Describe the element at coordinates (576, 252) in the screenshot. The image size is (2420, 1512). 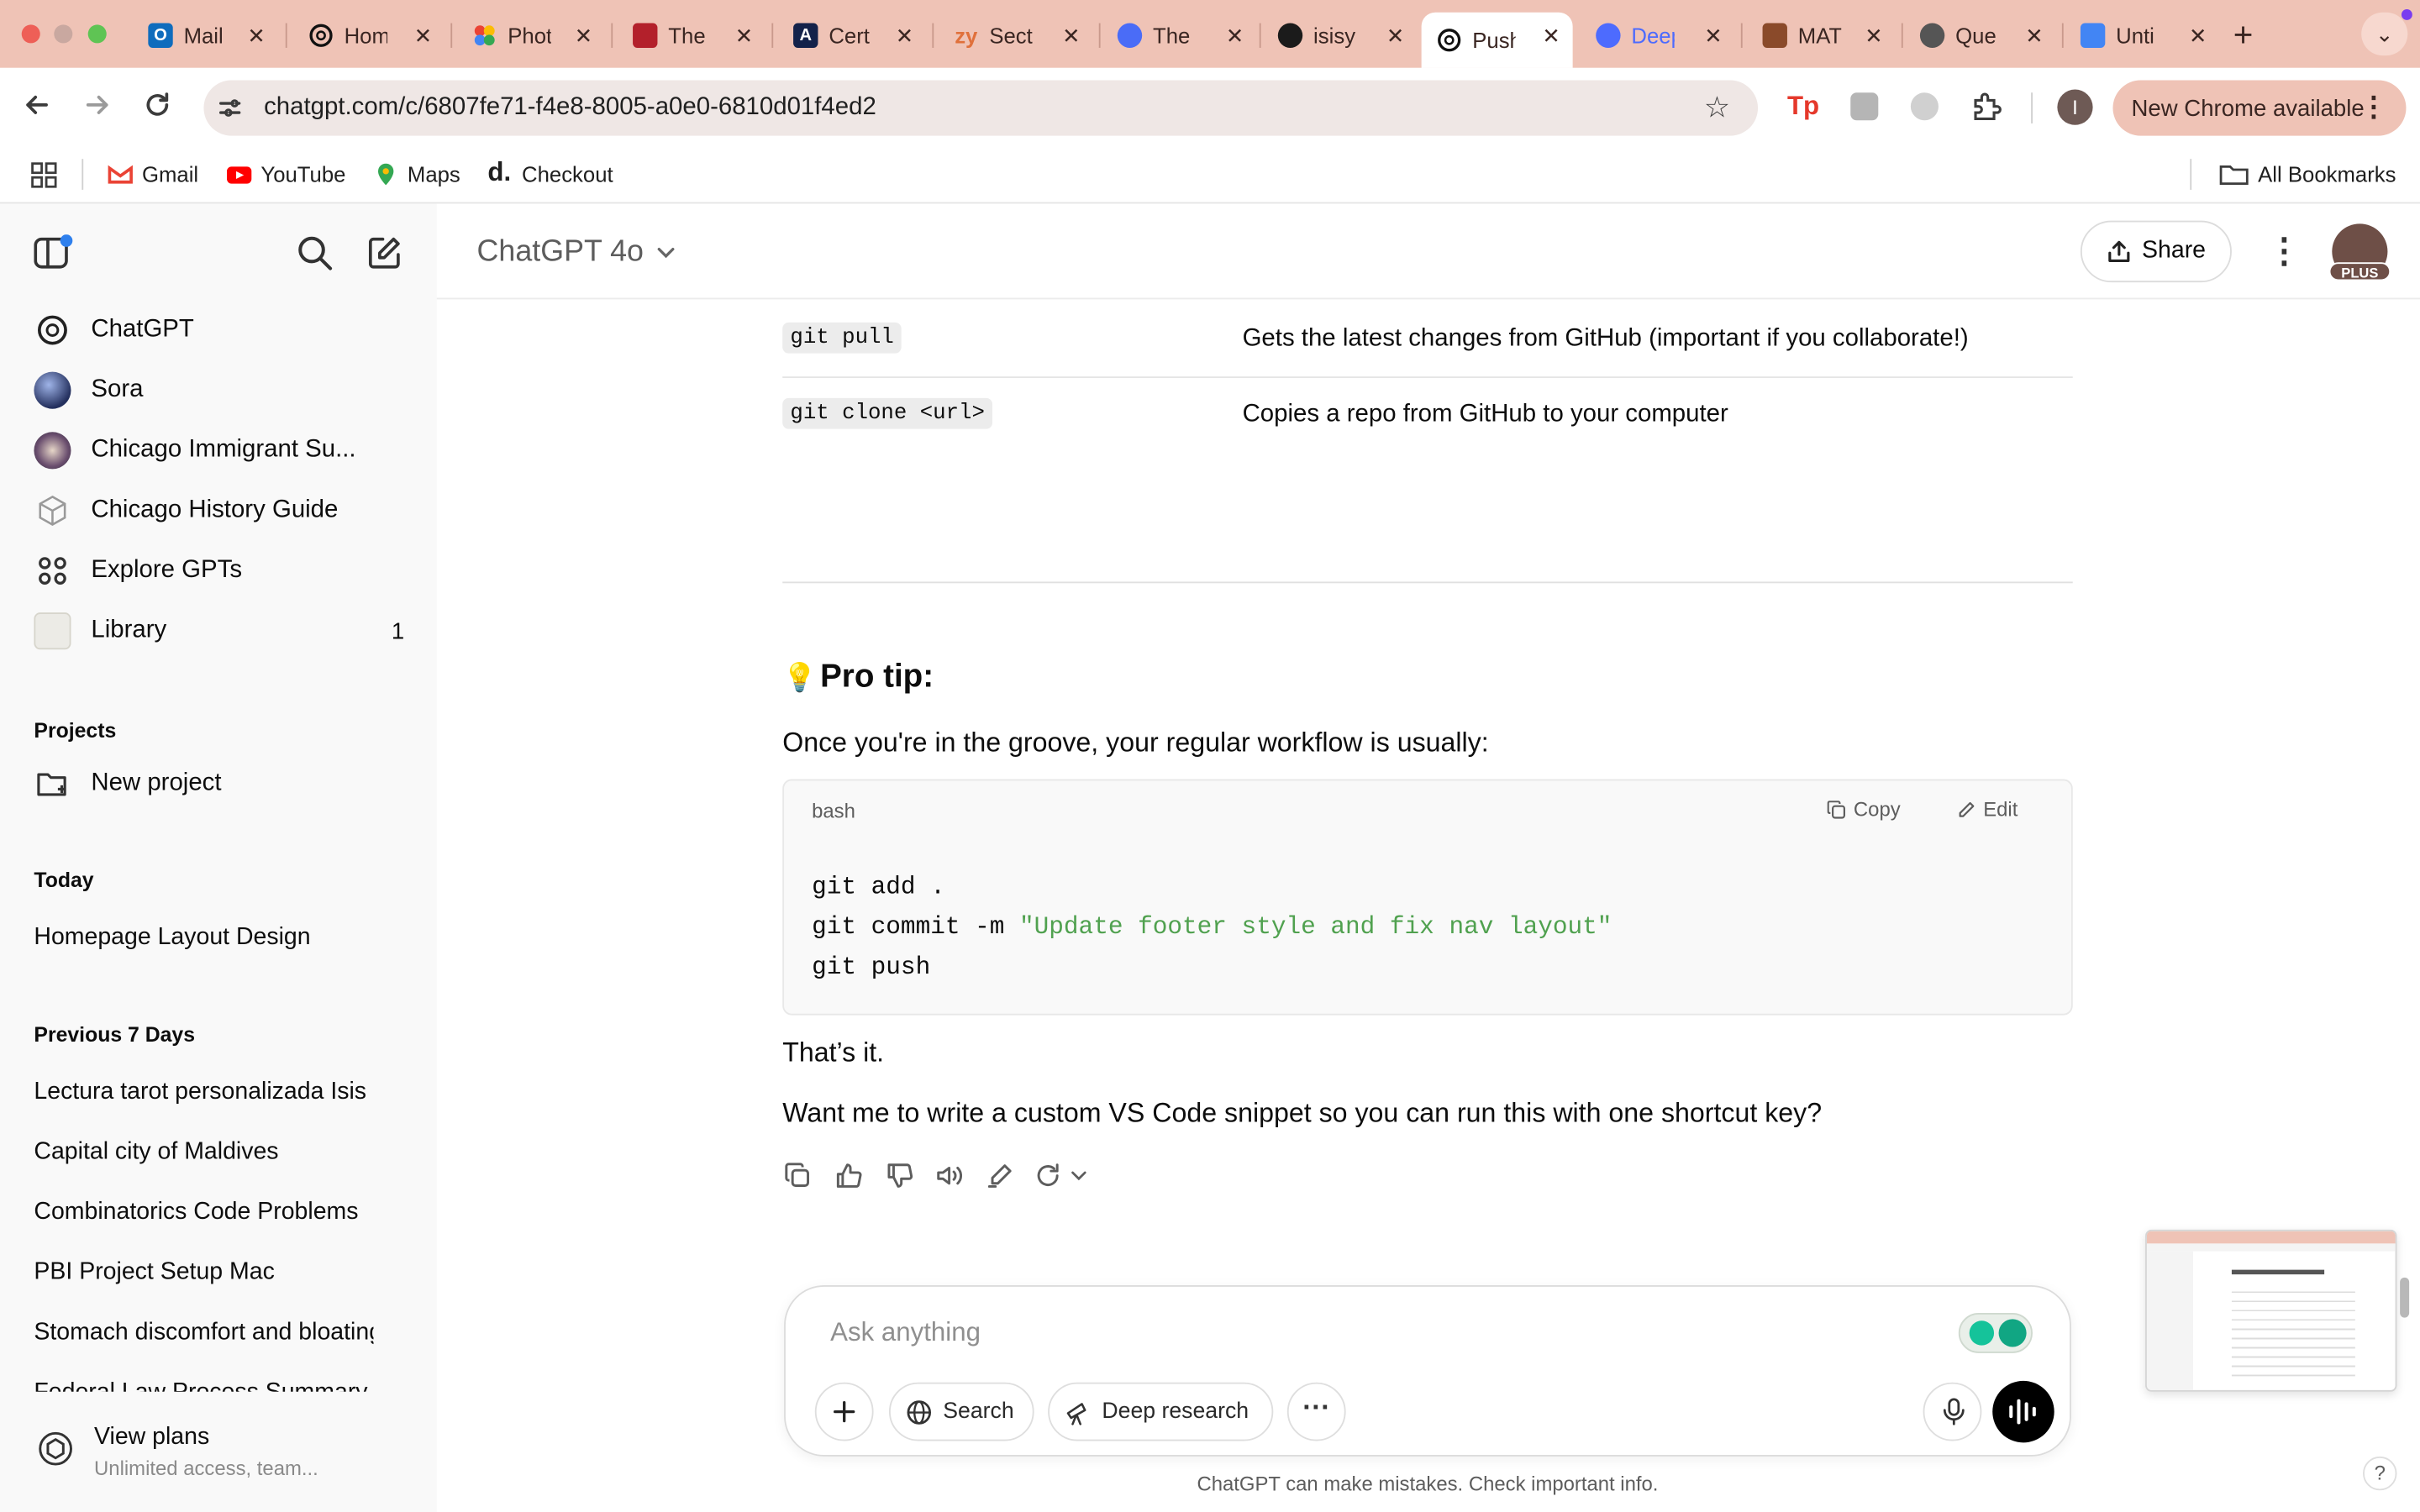
I see `model-selector: ChatGPT 4o` at that location.